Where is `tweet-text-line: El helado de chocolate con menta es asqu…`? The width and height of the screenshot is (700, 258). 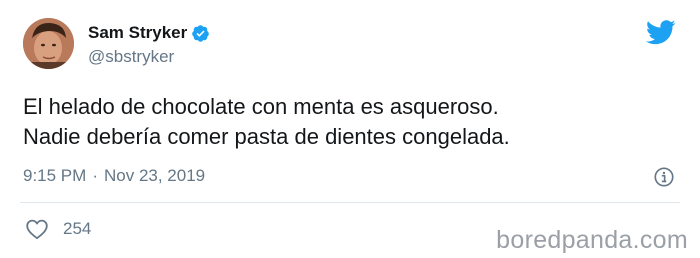 tweet-text-line: El helado de chocolate con menta es asqu… is located at coordinates (261, 106).